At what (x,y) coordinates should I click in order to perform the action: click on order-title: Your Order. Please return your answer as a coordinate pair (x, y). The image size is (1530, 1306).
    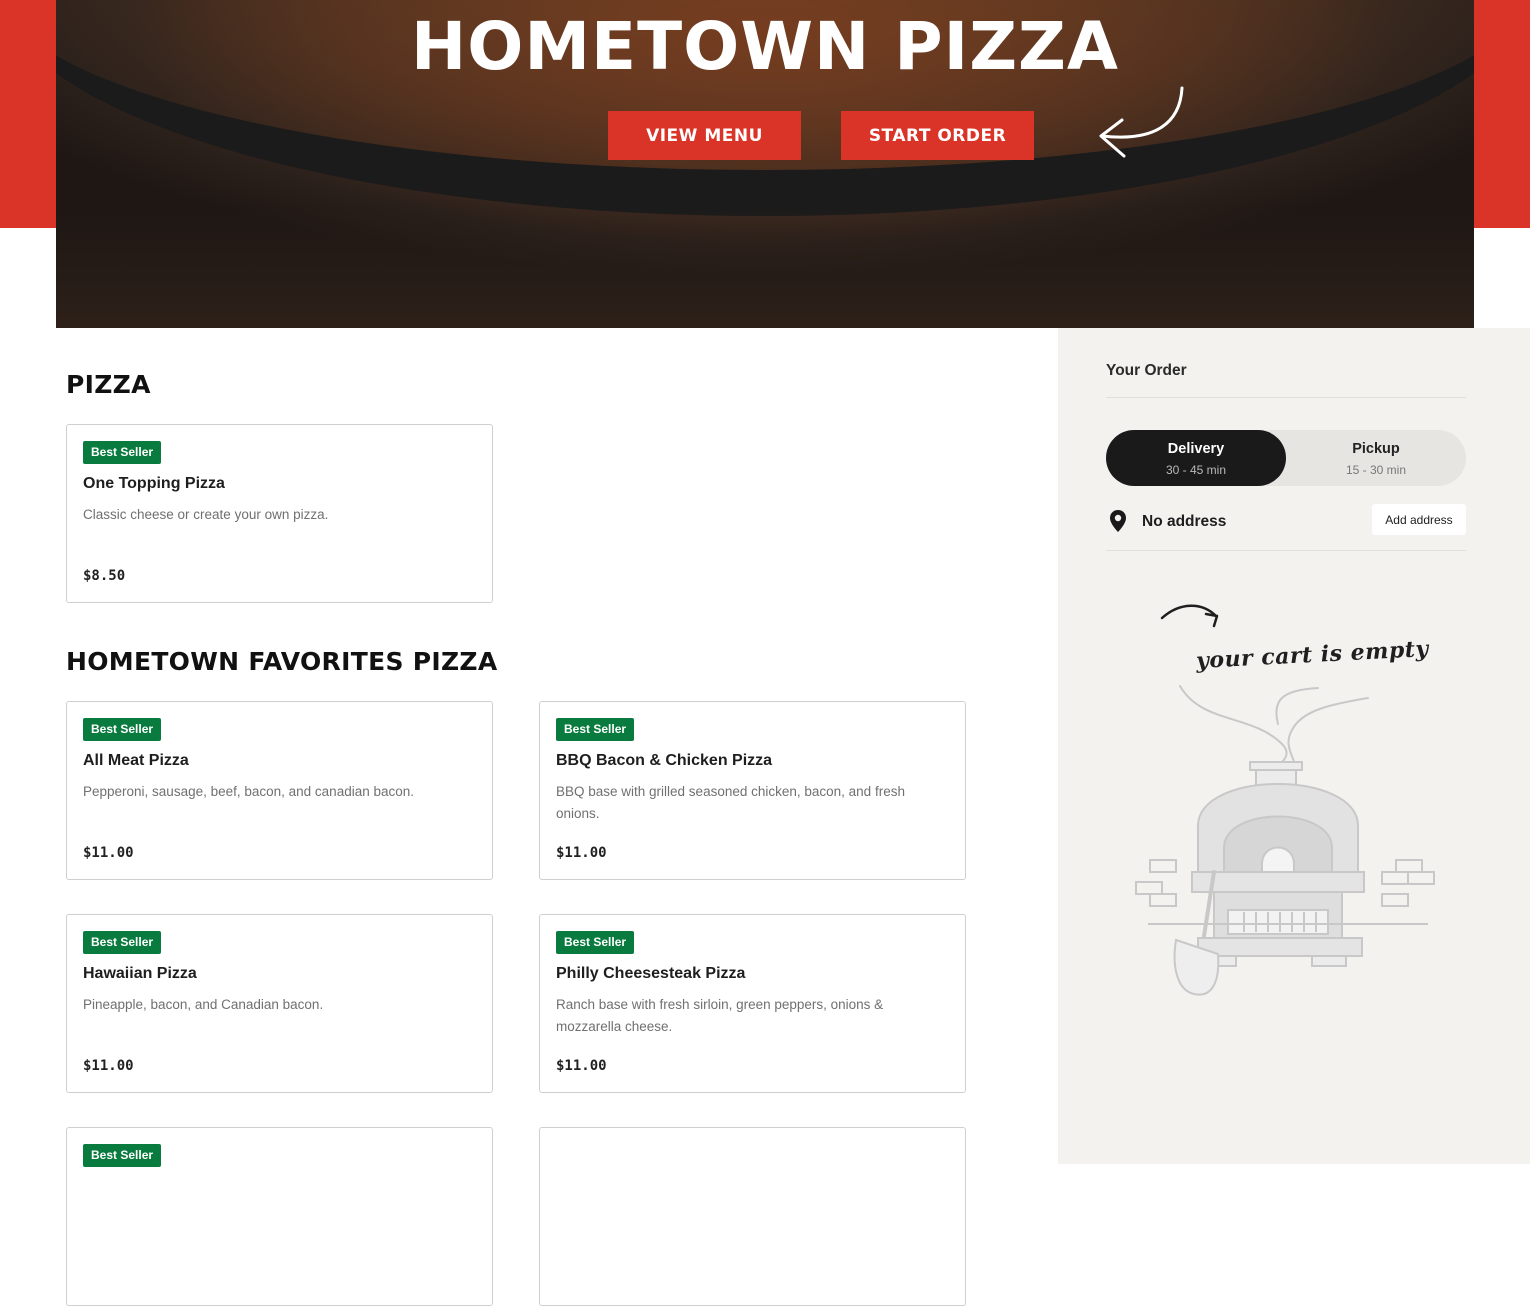
    Looking at the image, I should click on (1146, 370).